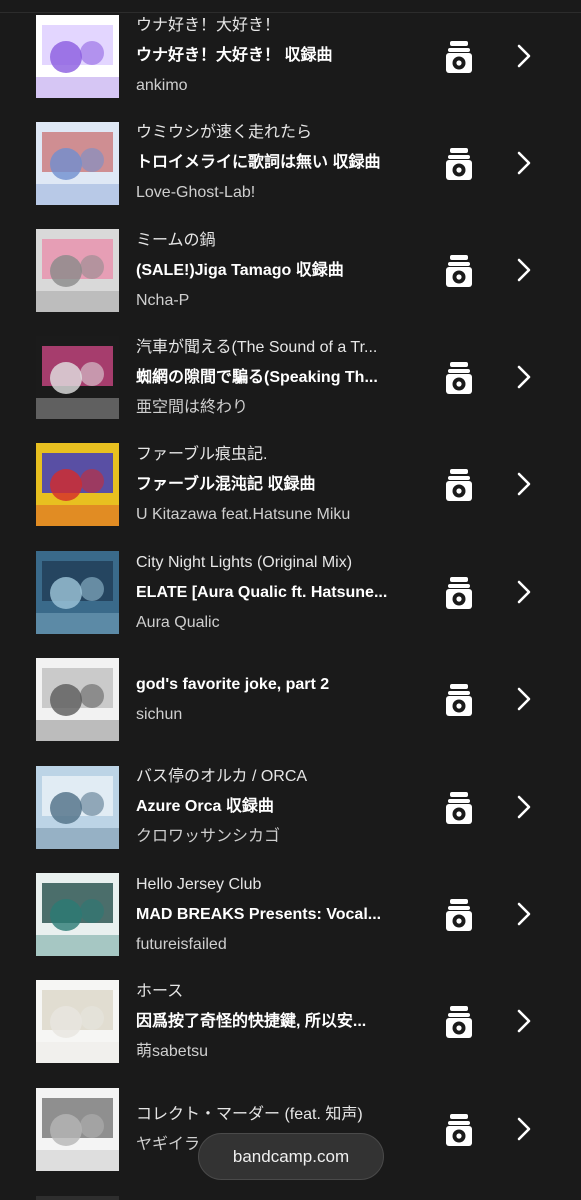 The width and height of the screenshot is (581, 1200). What do you see at coordinates (243, 514) in the screenshot?
I see `artist-name: U Kitazawa feat.Hatsune Miku` at bounding box center [243, 514].